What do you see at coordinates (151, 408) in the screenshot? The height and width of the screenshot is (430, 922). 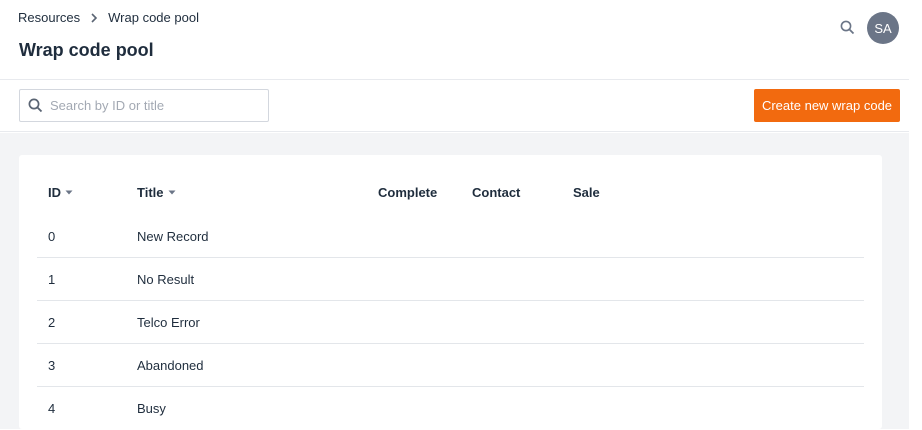 I see `cell-title: Busy` at bounding box center [151, 408].